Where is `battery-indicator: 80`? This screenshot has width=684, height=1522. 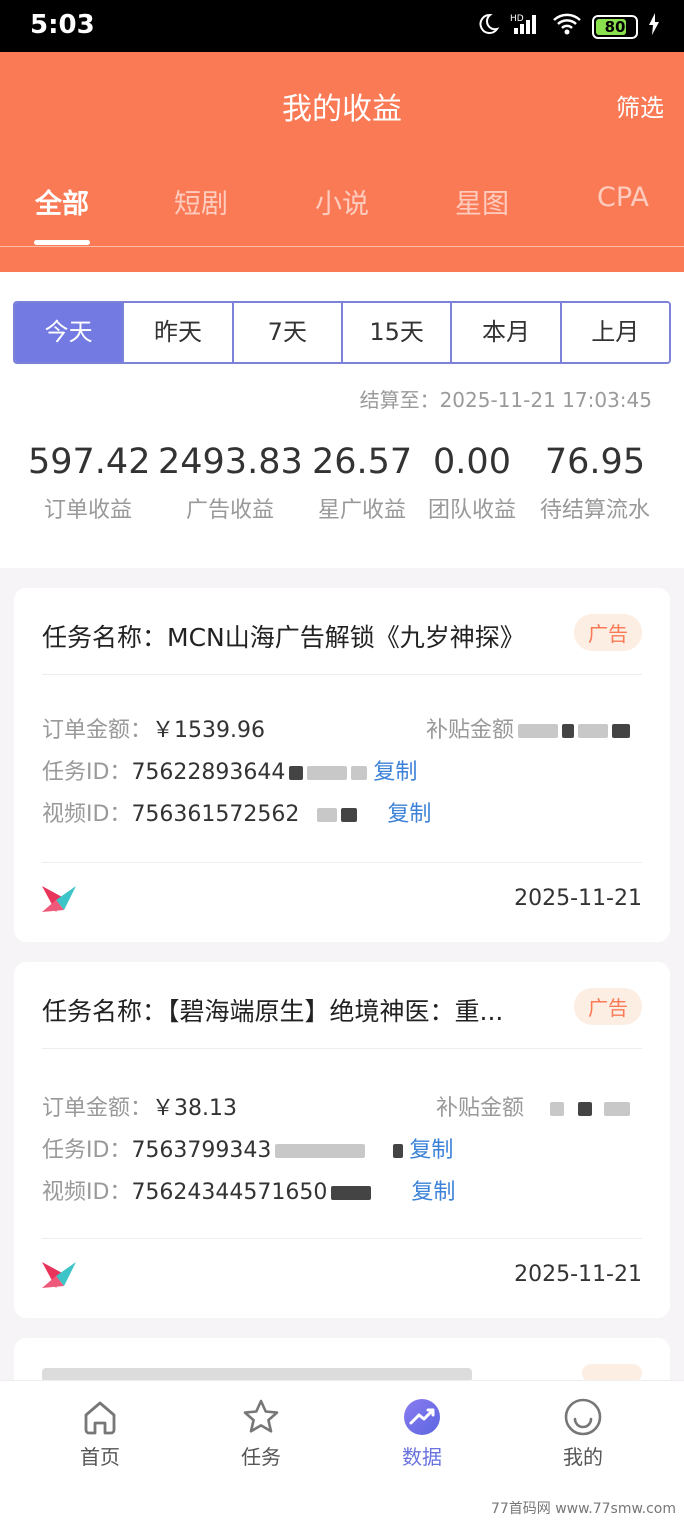 battery-indicator: 80 is located at coordinates (615, 26).